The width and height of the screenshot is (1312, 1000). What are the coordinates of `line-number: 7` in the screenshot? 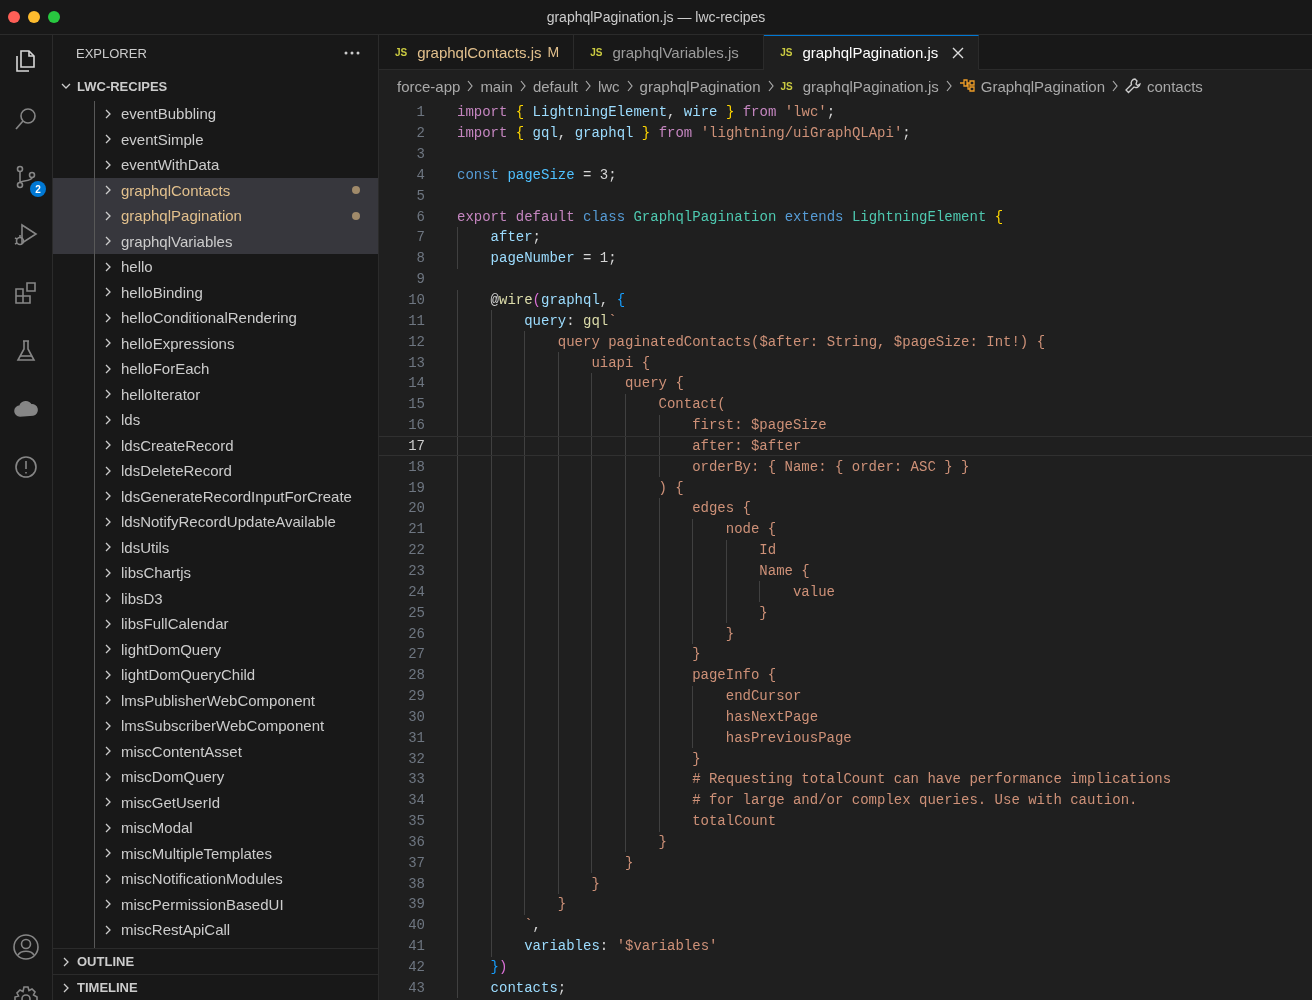 It's located at (420, 237).